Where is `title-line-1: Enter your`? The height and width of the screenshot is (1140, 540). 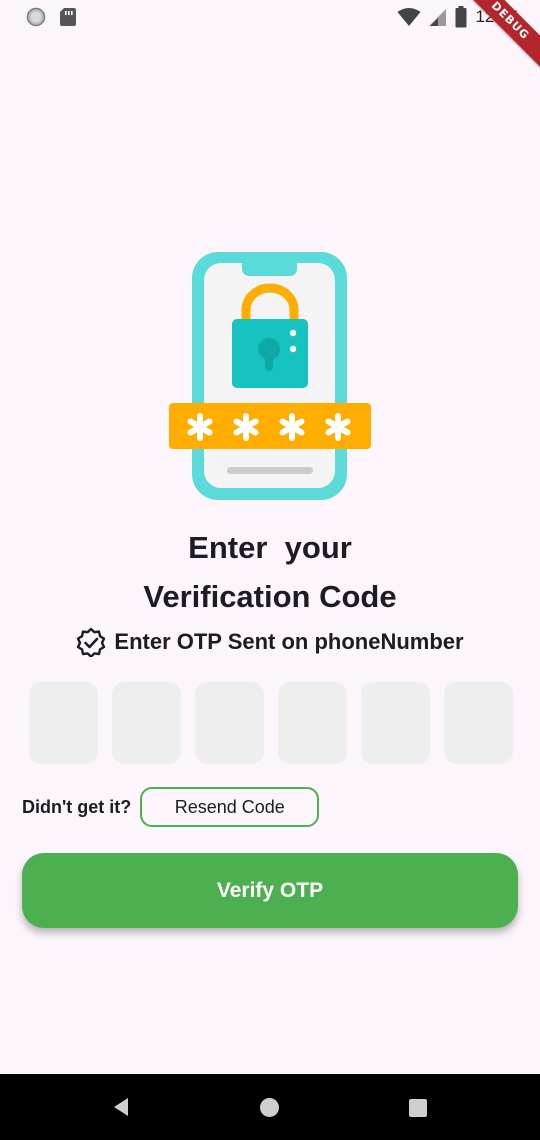 title-line-1: Enter your is located at coordinates (270, 547).